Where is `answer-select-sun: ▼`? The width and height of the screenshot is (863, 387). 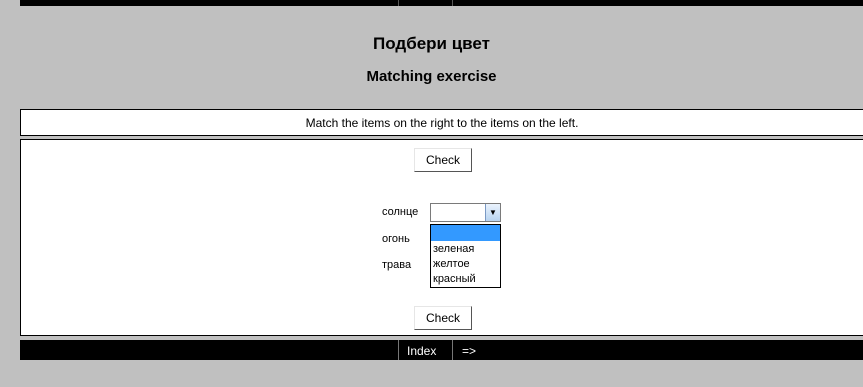
answer-select-sun: ▼ is located at coordinates (465, 212).